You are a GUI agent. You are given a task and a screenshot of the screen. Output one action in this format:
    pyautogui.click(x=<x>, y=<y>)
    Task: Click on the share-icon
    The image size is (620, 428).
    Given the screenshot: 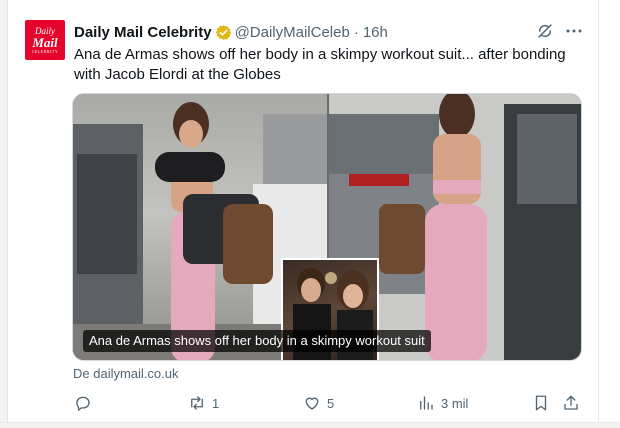 What is the action you would take?
    pyautogui.click(x=571, y=402)
    